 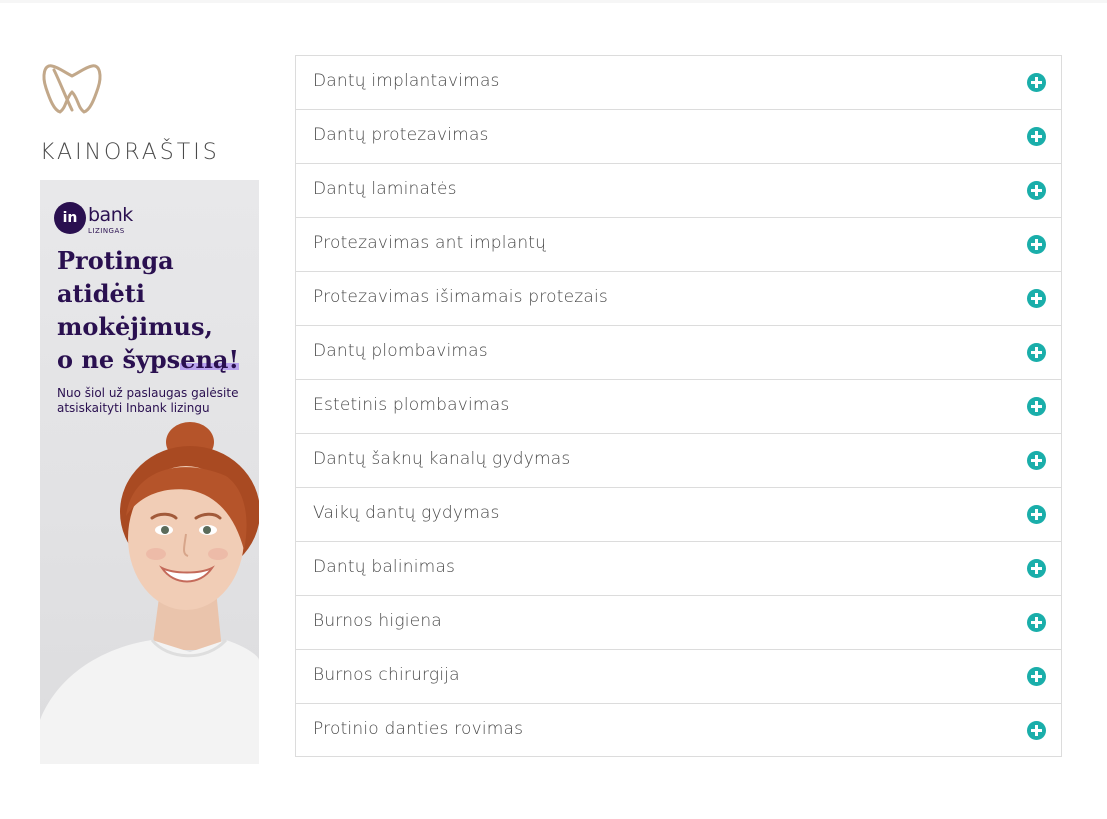 What do you see at coordinates (384, 567) in the screenshot?
I see `accordion-item-label: Dantų balinimas` at bounding box center [384, 567].